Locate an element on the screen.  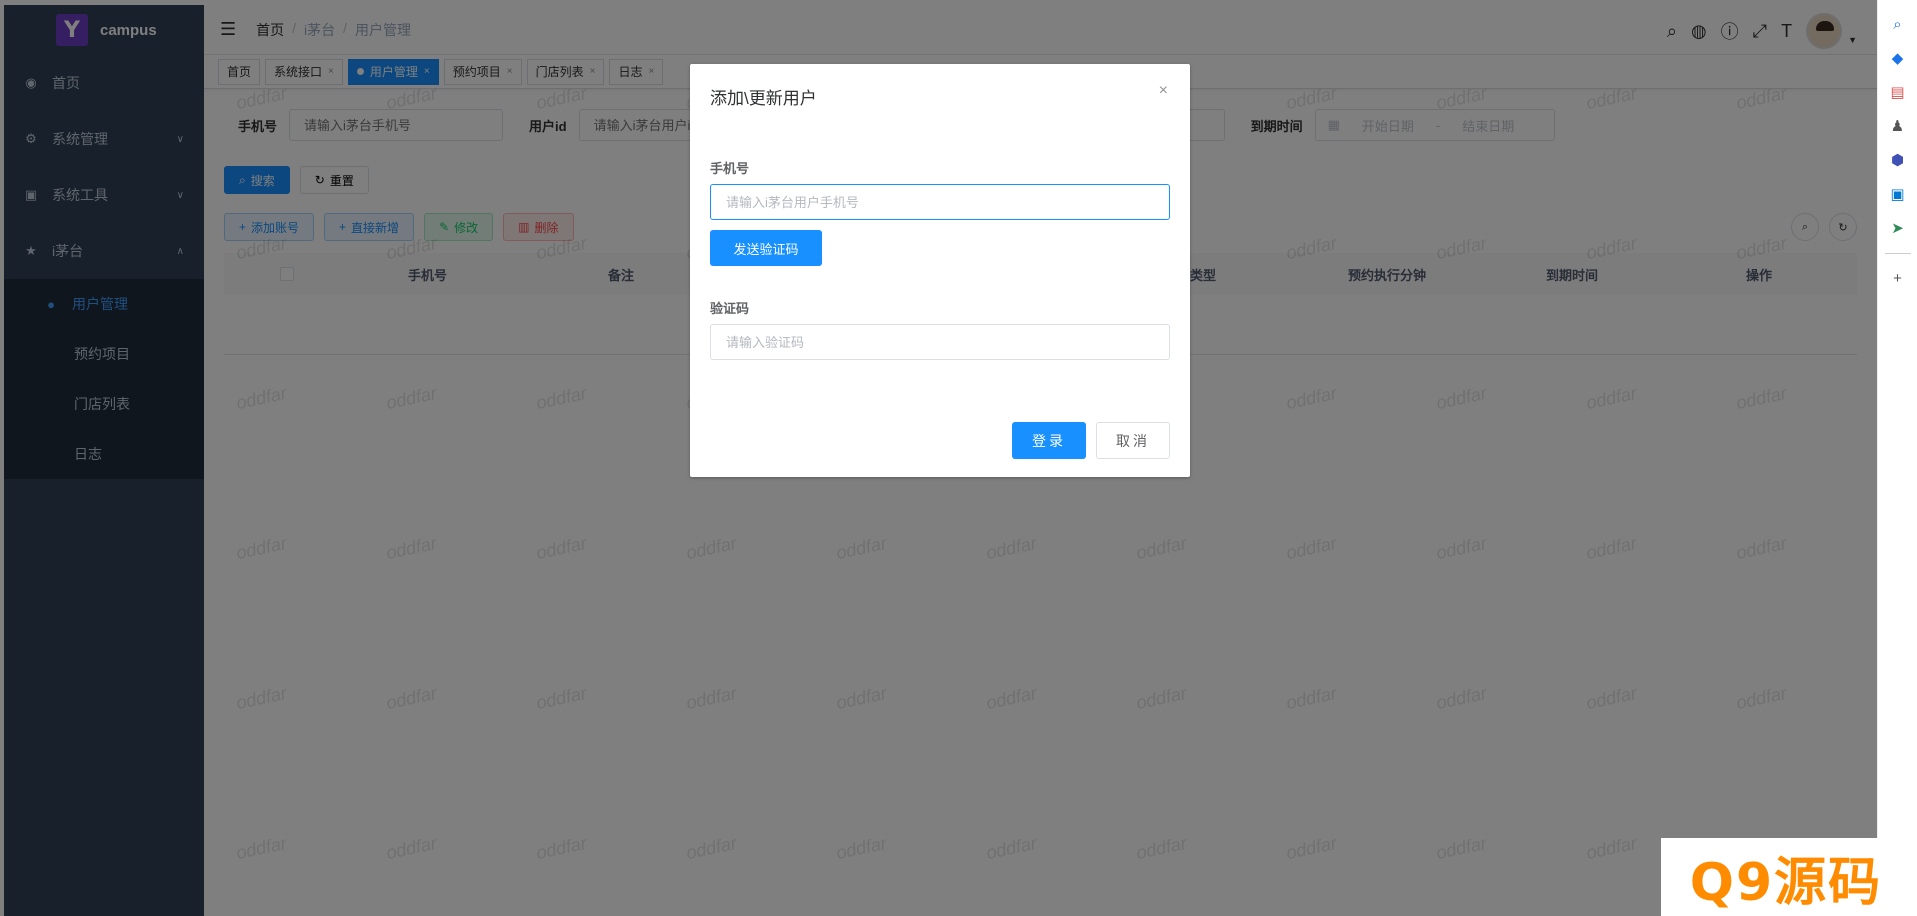
cancel-button: 取消 is located at coordinates (1133, 440).